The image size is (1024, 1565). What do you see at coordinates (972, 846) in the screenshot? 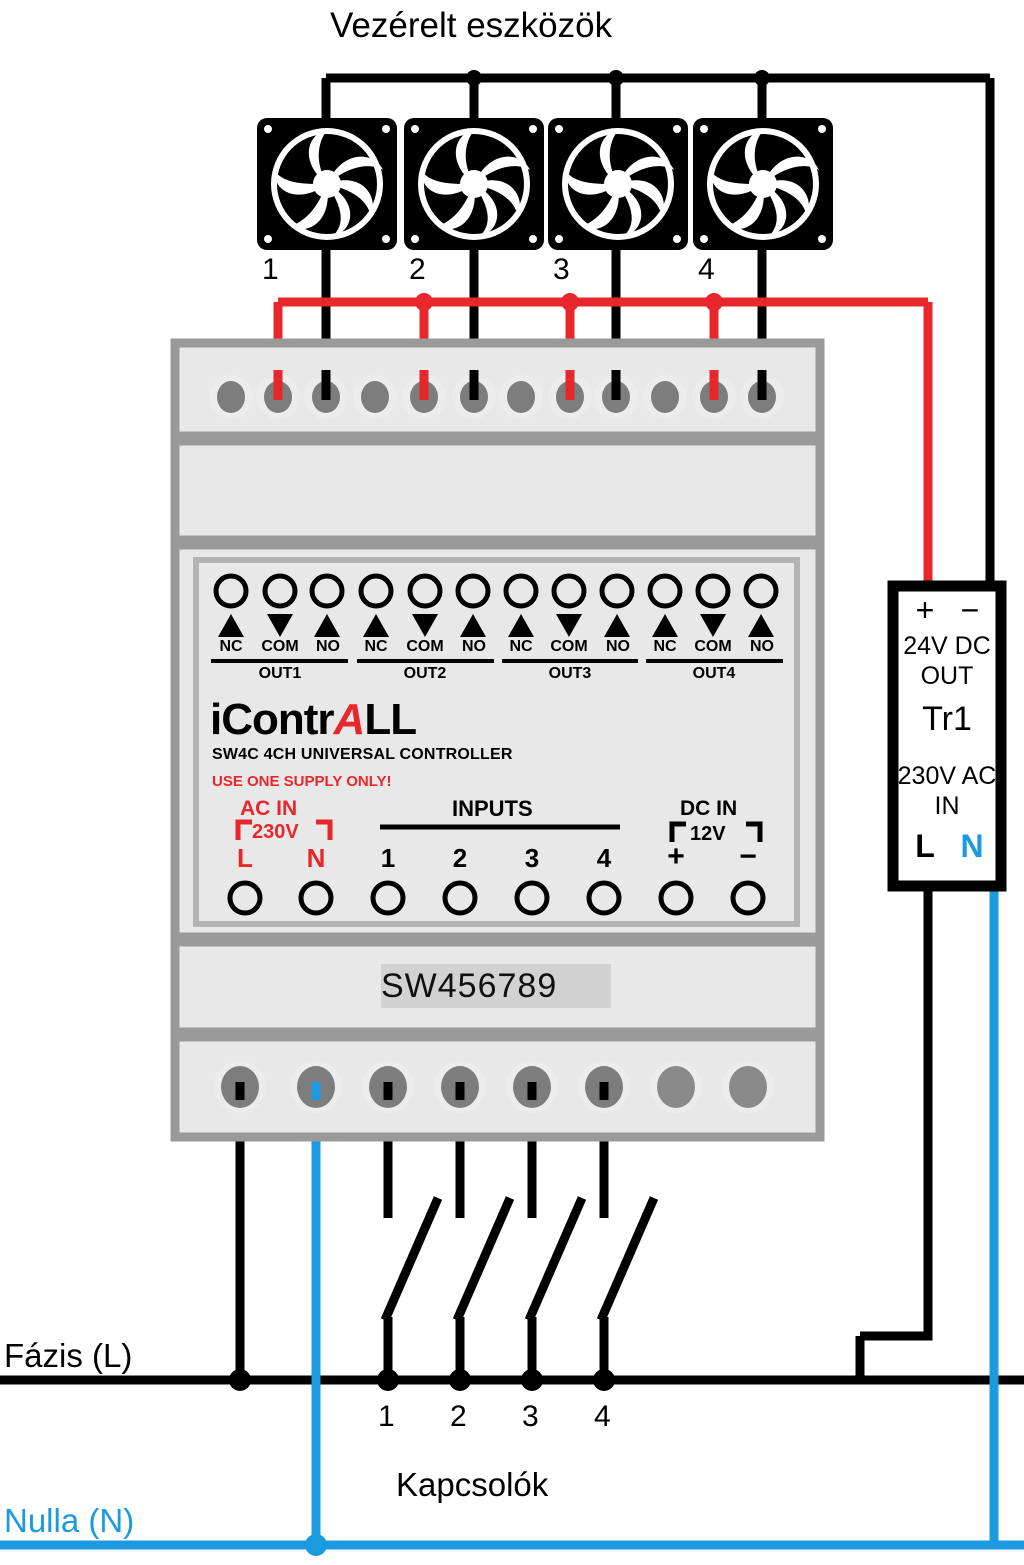
I see `transformer-N-label: N` at bounding box center [972, 846].